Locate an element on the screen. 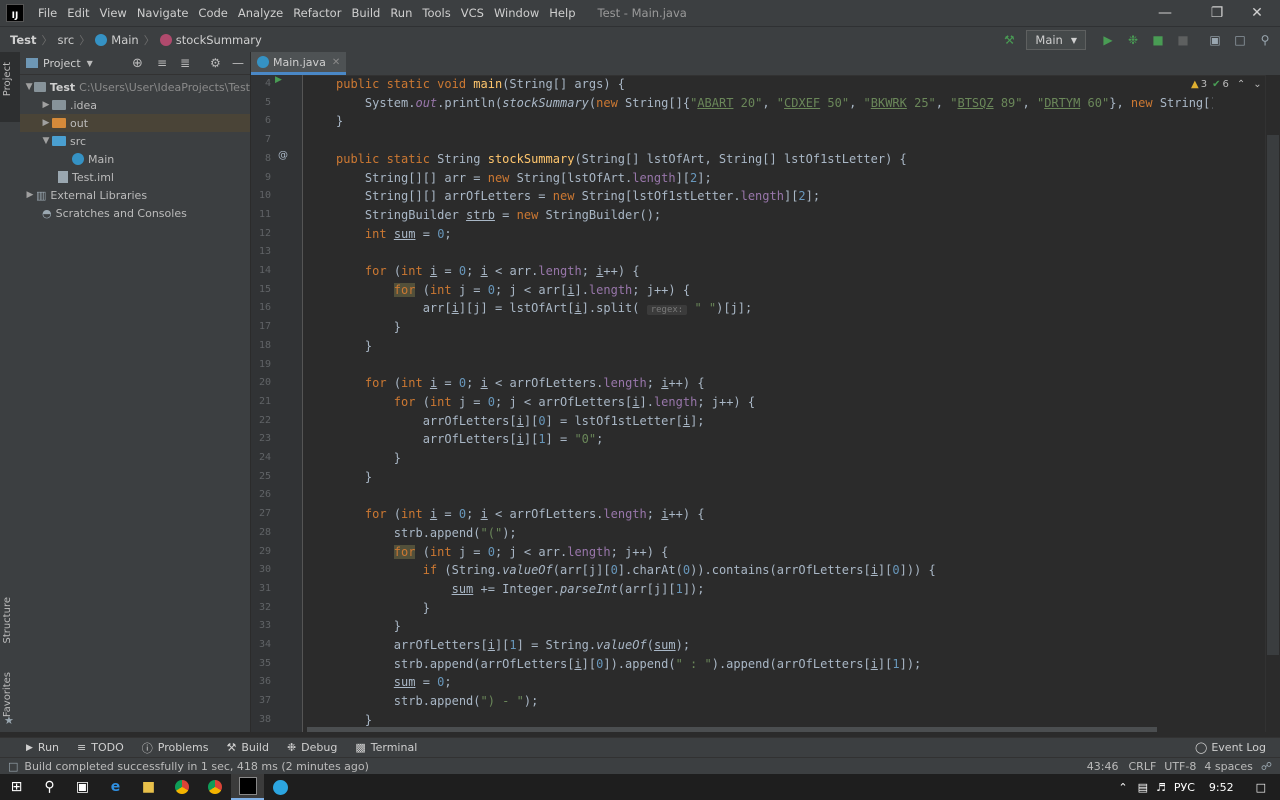 Image resolution: width=1280 pixels, height=800 pixels. lock-icon: ☍ is located at coordinates (1266, 766).